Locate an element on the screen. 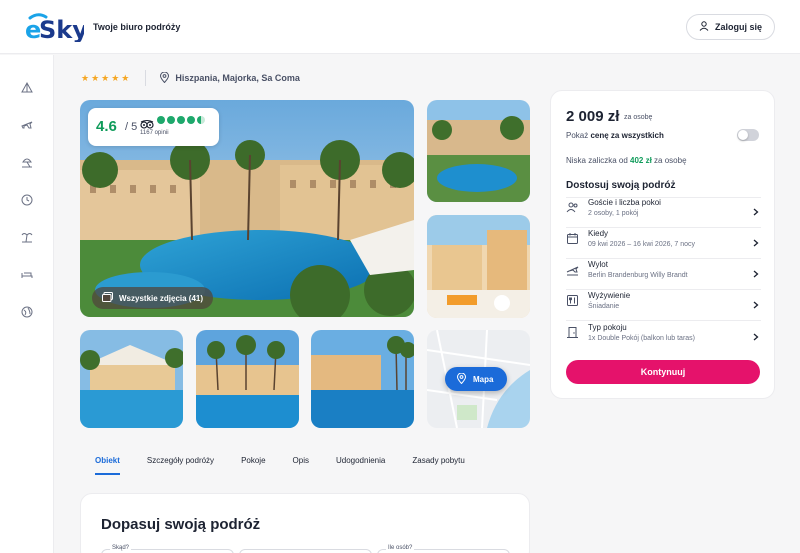 This screenshot has height=553, width=800. top-bar: e Sky Twoje biuro podróży Zaloguj się is located at coordinates (400, 27).